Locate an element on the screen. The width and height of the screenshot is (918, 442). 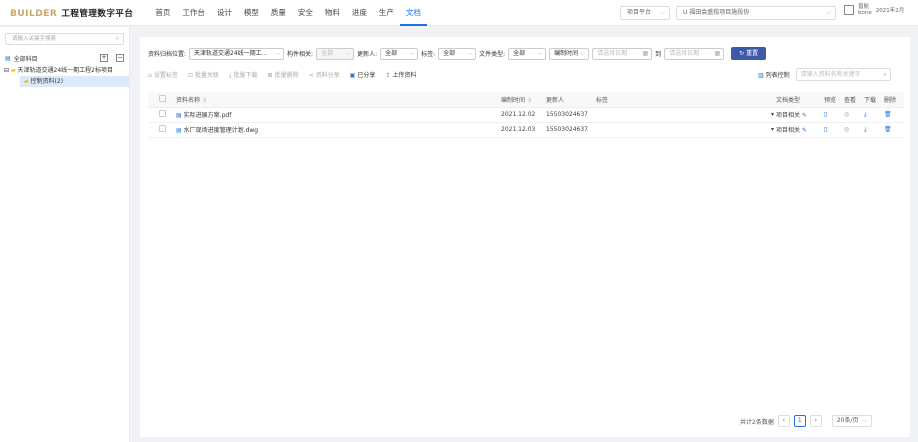
reset-label: 重置 is located at coordinates (752, 53).